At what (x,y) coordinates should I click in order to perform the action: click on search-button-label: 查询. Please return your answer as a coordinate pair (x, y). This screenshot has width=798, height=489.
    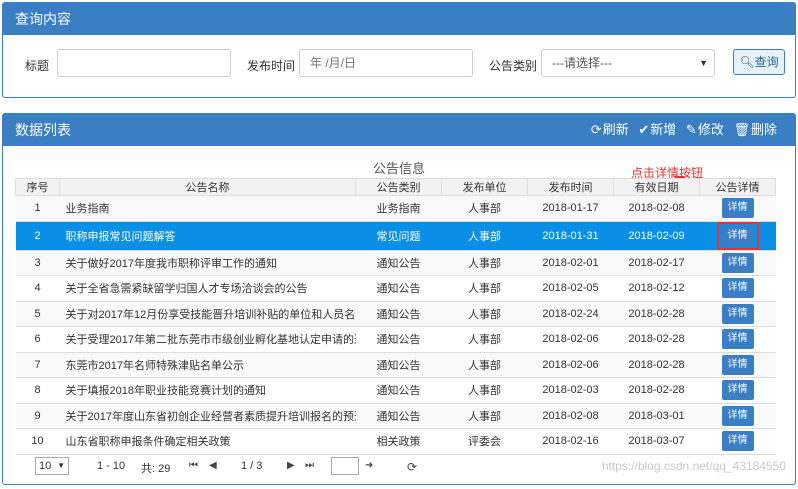
    Looking at the image, I should click on (766, 62).